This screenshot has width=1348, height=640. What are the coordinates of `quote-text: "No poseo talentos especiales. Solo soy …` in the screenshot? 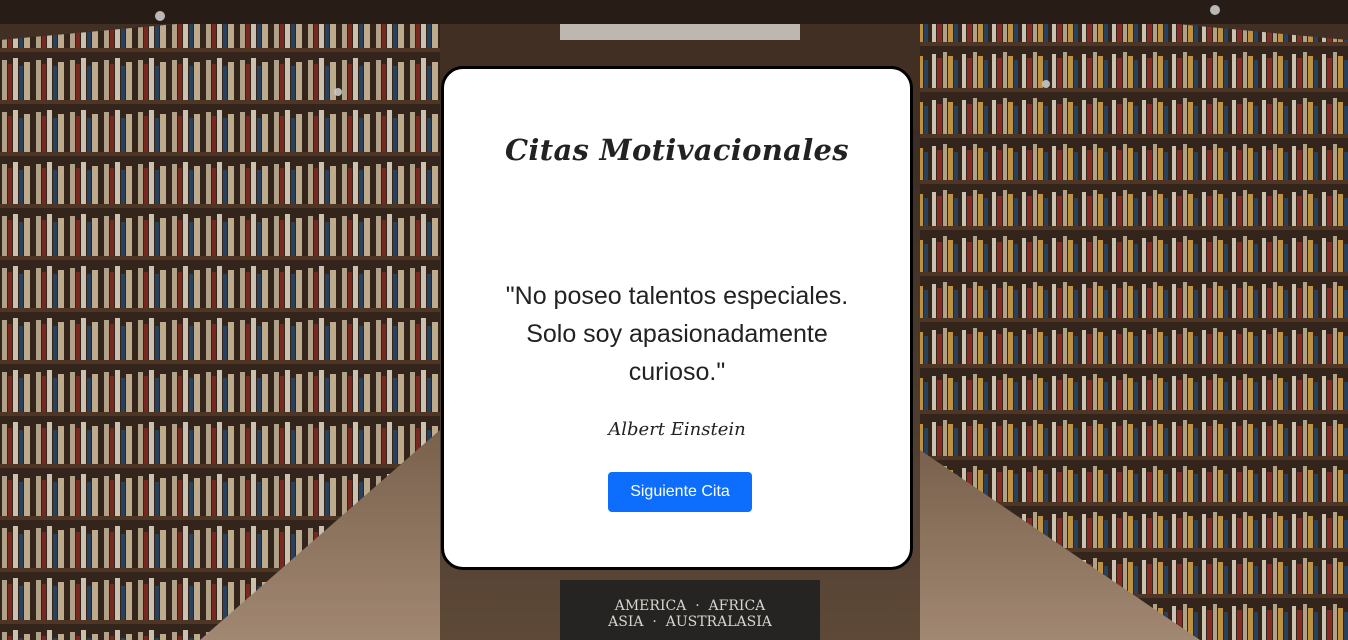 It's located at (677, 334).